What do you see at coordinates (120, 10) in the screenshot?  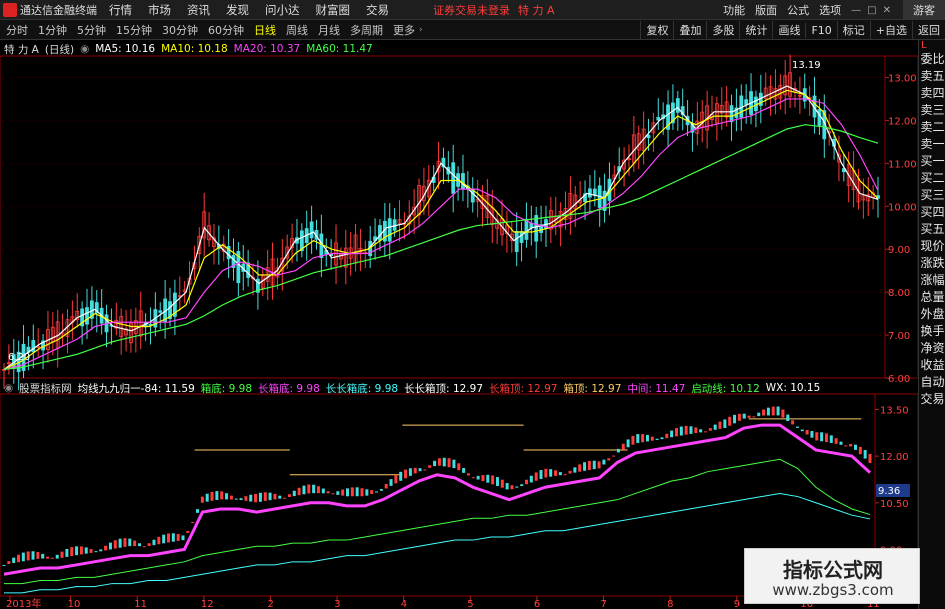 I see `menu-quotes: 行情` at bounding box center [120, 10].